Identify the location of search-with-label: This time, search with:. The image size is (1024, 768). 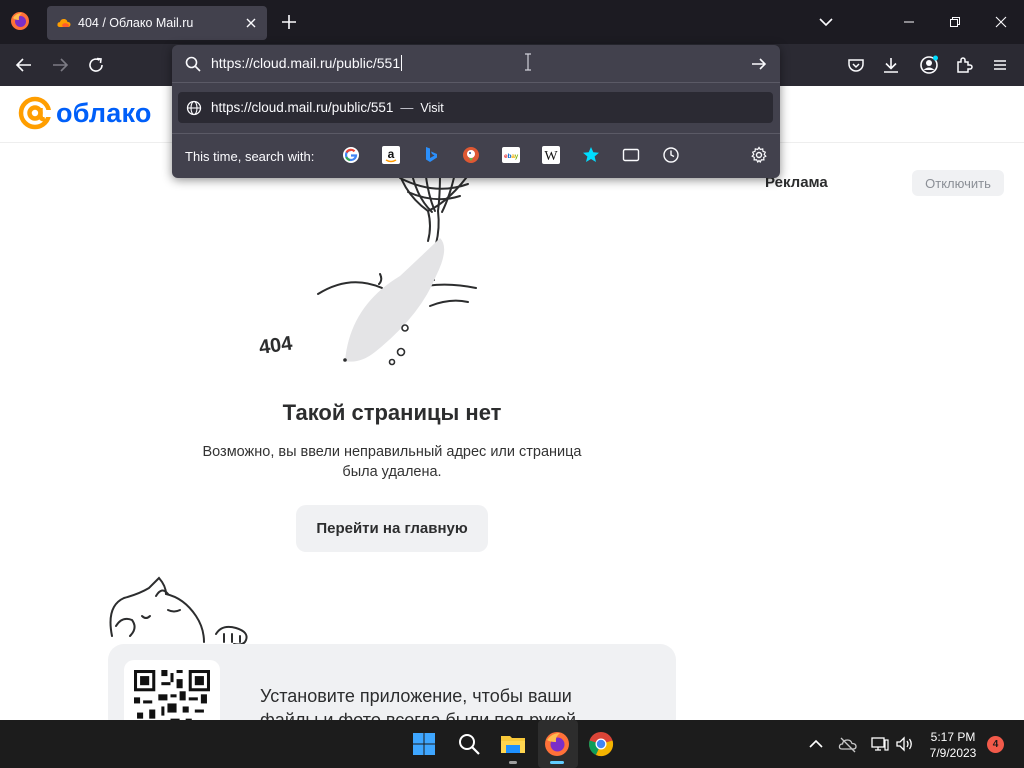
(250, 156).